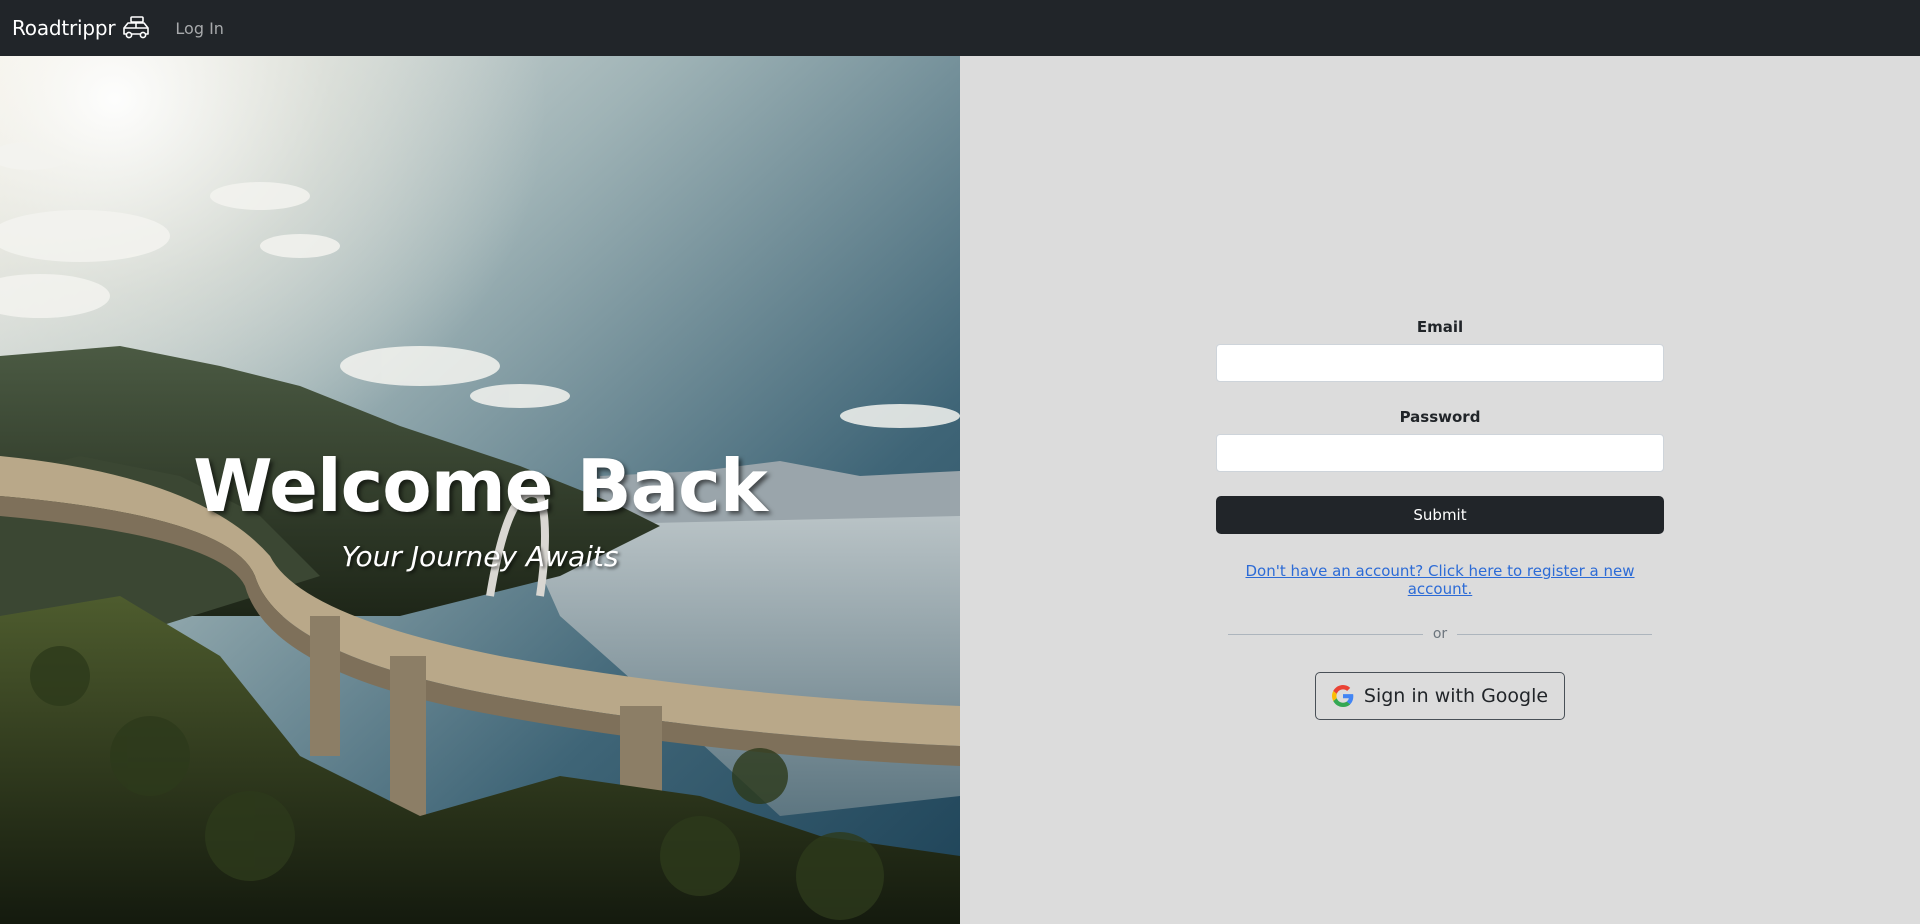 The image size is (1920, 924). What do you see at coordinates (1342, 696) in the screenshot?
I see `google-icon` at bounding box center [1342, 696].